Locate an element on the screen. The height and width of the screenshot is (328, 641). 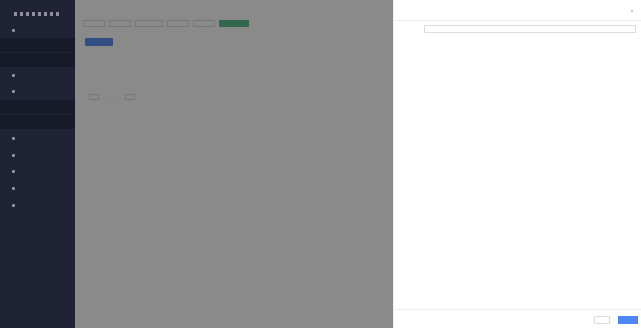
close-icon: × is located at coordinates (632, 12).